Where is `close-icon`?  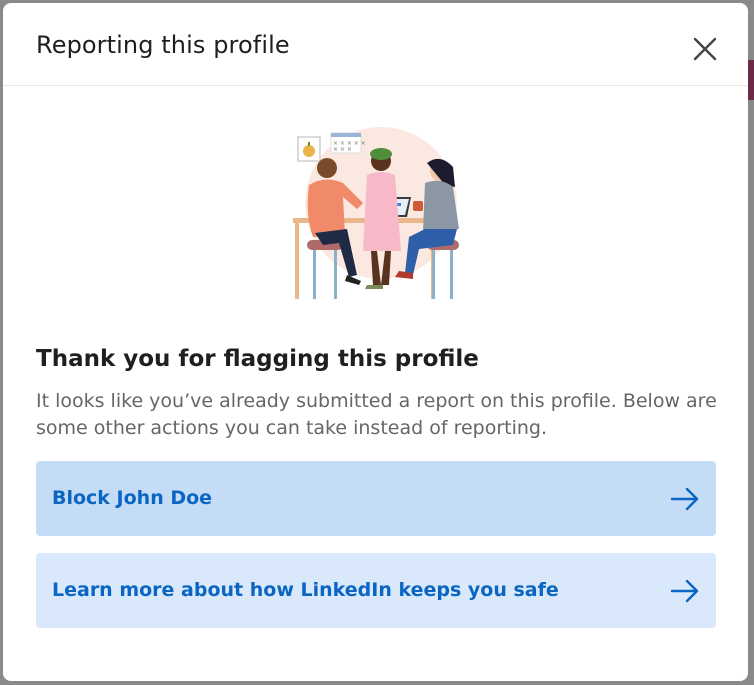 close-icon is located at coordinates (705, 49).